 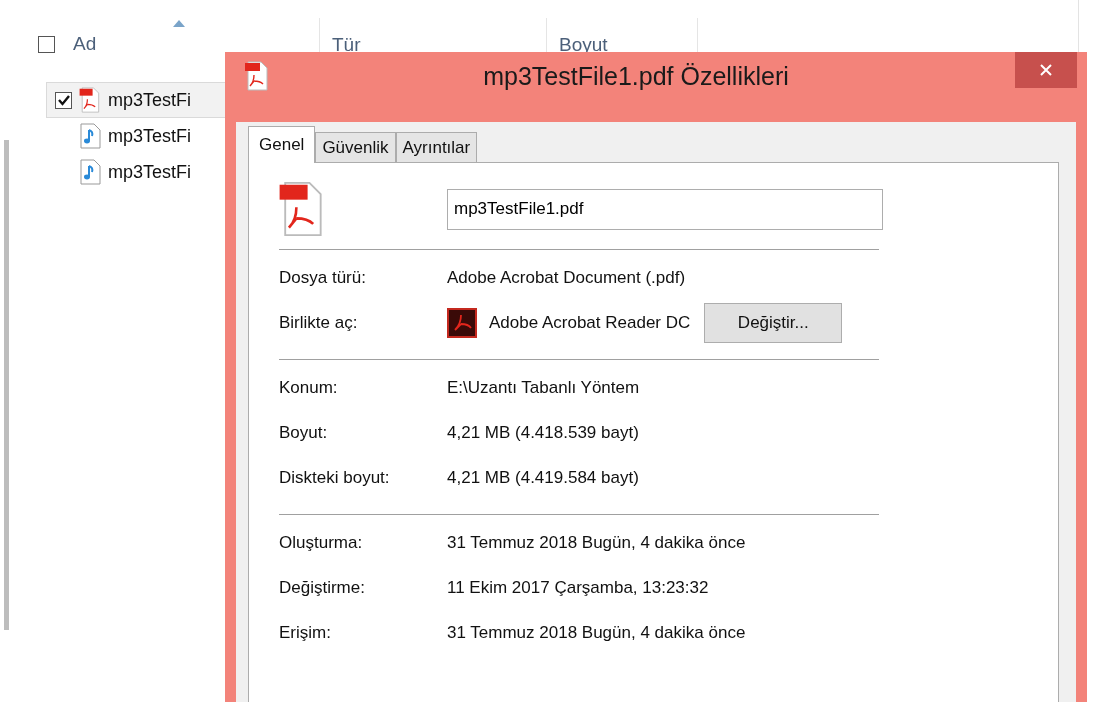 I want to click on tab: Genel, so click(x=282, y=144).